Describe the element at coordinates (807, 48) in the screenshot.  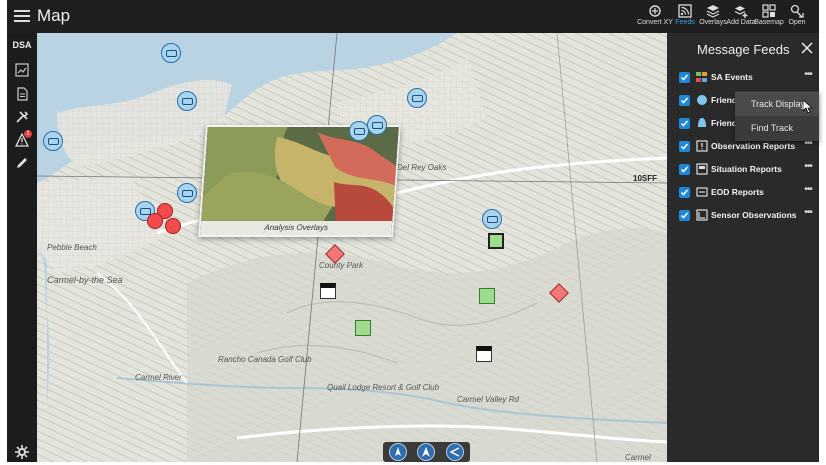
I see `close-icon` at that location.